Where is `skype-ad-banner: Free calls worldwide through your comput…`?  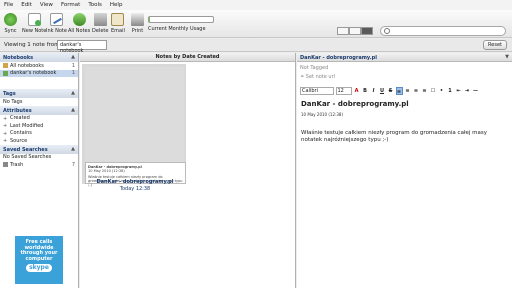 skype-ad-banner: Free calls worldwide through your comput… is located at coordinates (39, 260).